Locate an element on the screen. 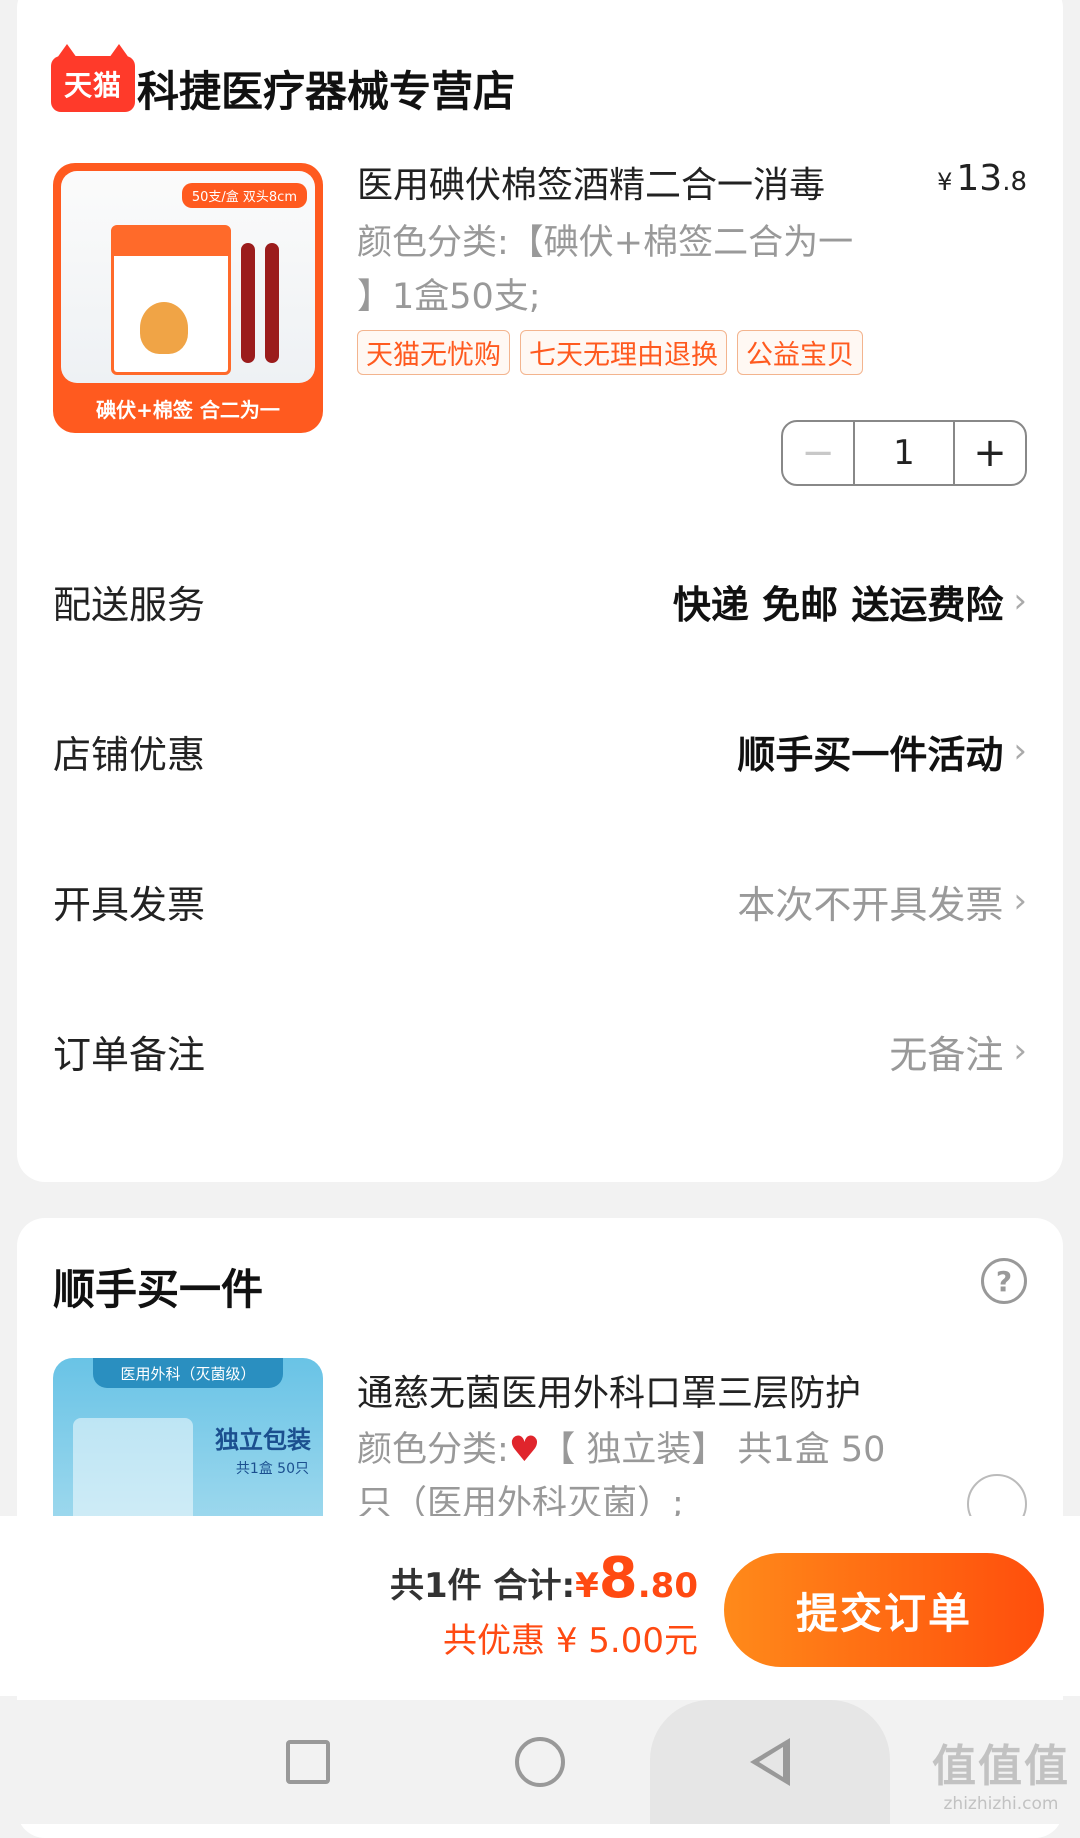  square-icon is located at coordinates (308, 1762).